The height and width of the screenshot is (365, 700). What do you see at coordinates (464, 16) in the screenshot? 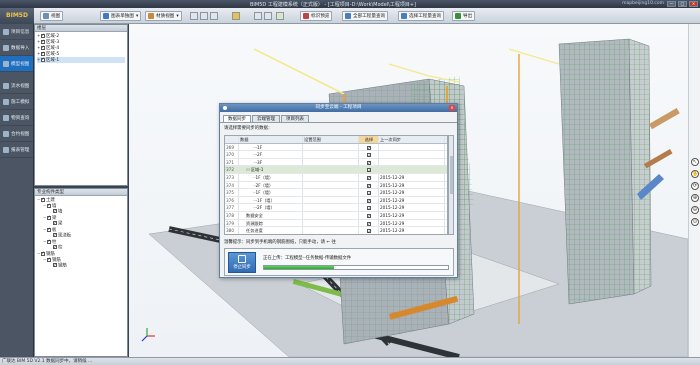
I see `export-button: 导出` at bounding box center [464, 16].